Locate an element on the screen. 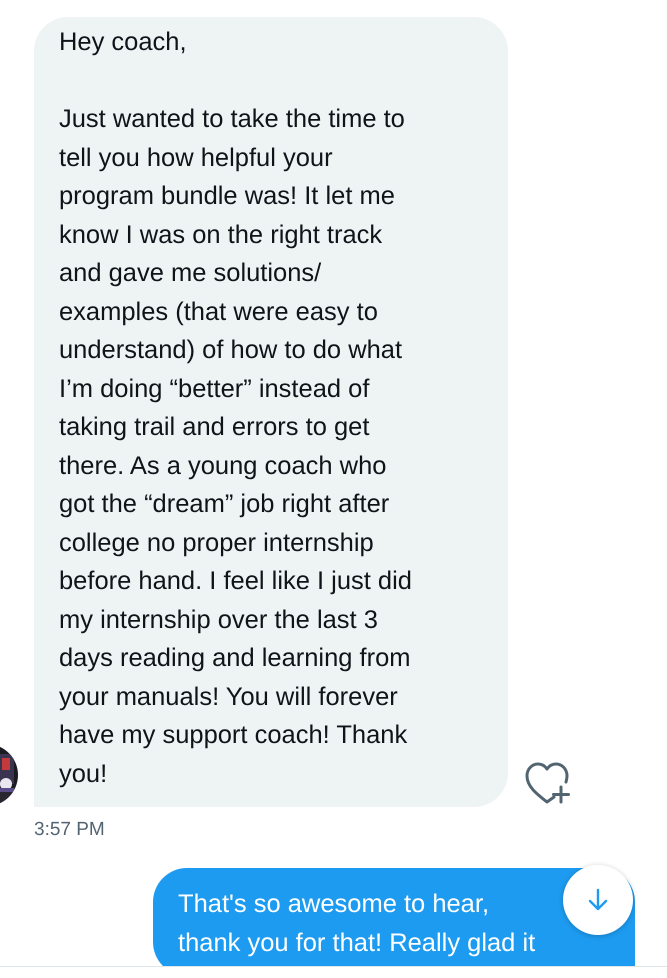 Image resolution: width=667 pixels, height=978 pixels. message-text: That's so awesome to hear, thank you for that! Really glad it is located at coordinates (357, 923).